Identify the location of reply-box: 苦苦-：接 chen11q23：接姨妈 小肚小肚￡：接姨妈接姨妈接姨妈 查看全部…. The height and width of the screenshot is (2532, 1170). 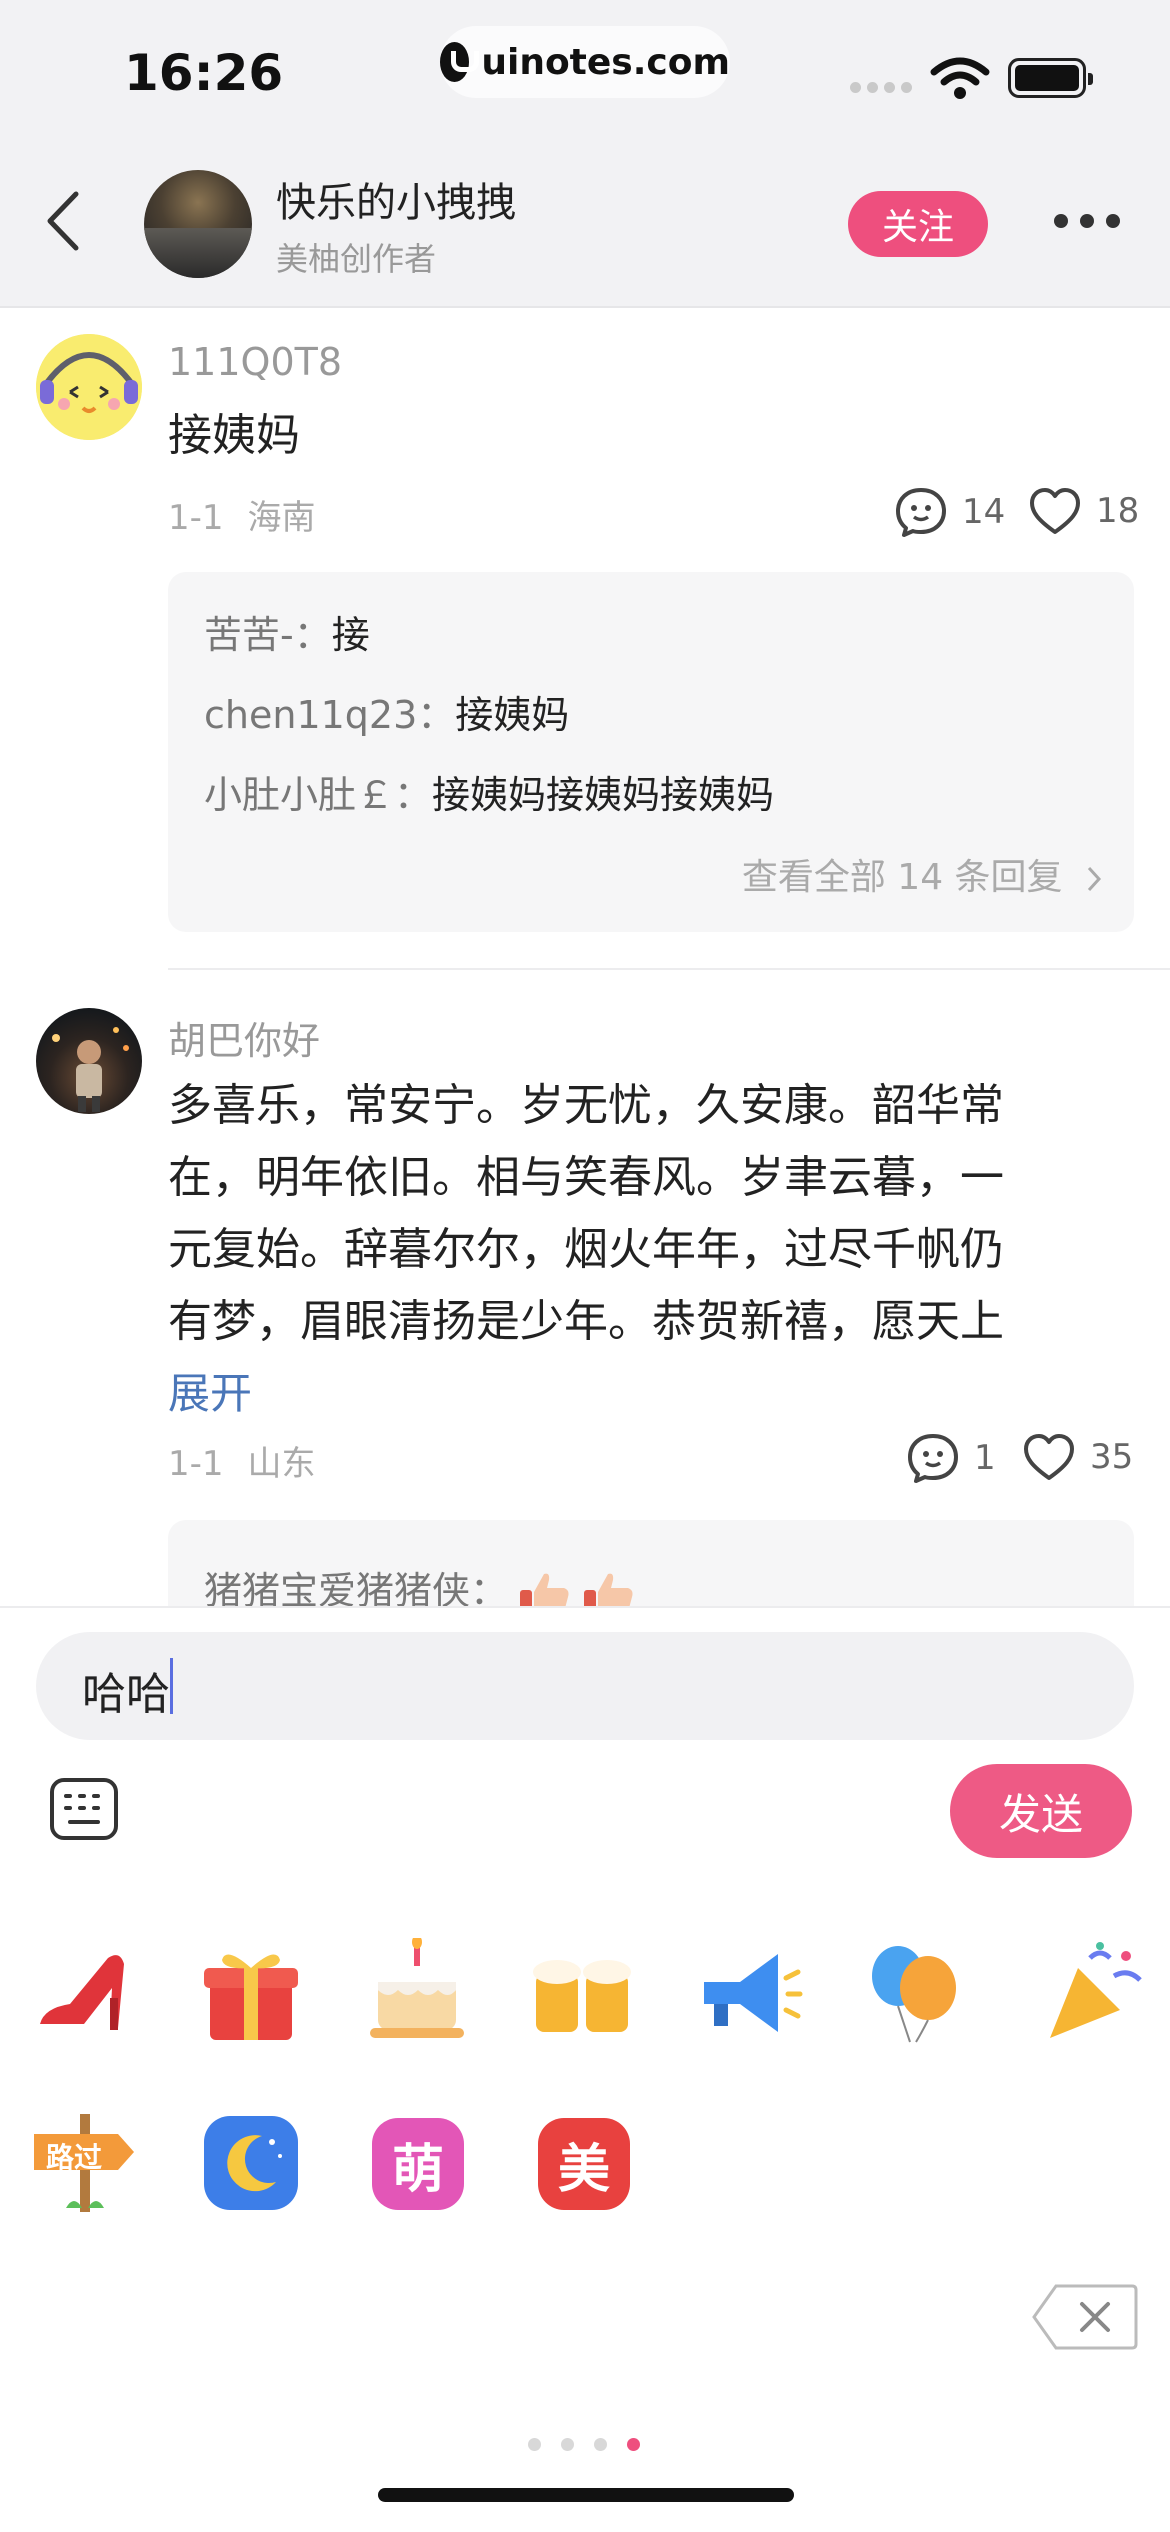
(651, 752).